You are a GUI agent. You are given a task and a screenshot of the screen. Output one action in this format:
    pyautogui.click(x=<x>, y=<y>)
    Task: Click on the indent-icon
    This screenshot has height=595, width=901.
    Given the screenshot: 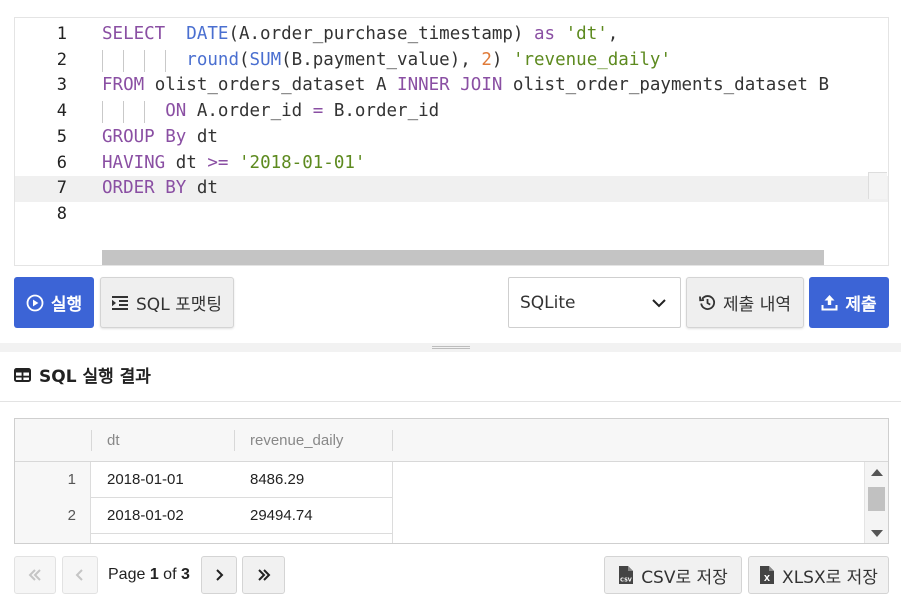 What is the action you would take?
    pyautogui.click(x=120, y=302)
    